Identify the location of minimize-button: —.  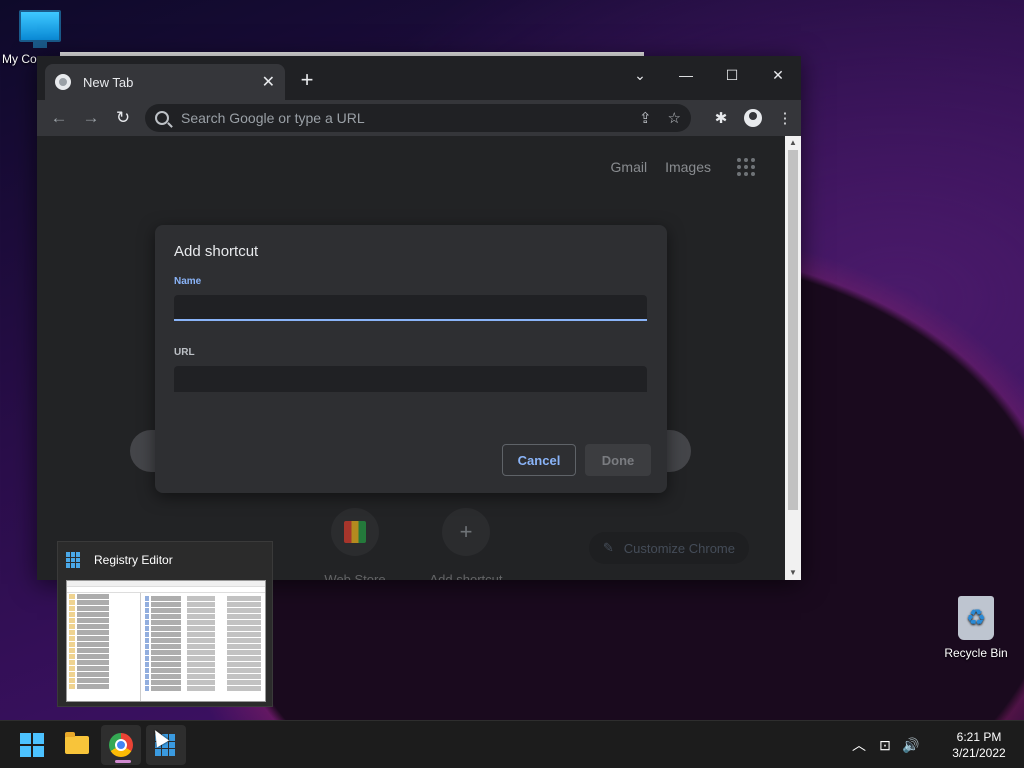
(686, 75).